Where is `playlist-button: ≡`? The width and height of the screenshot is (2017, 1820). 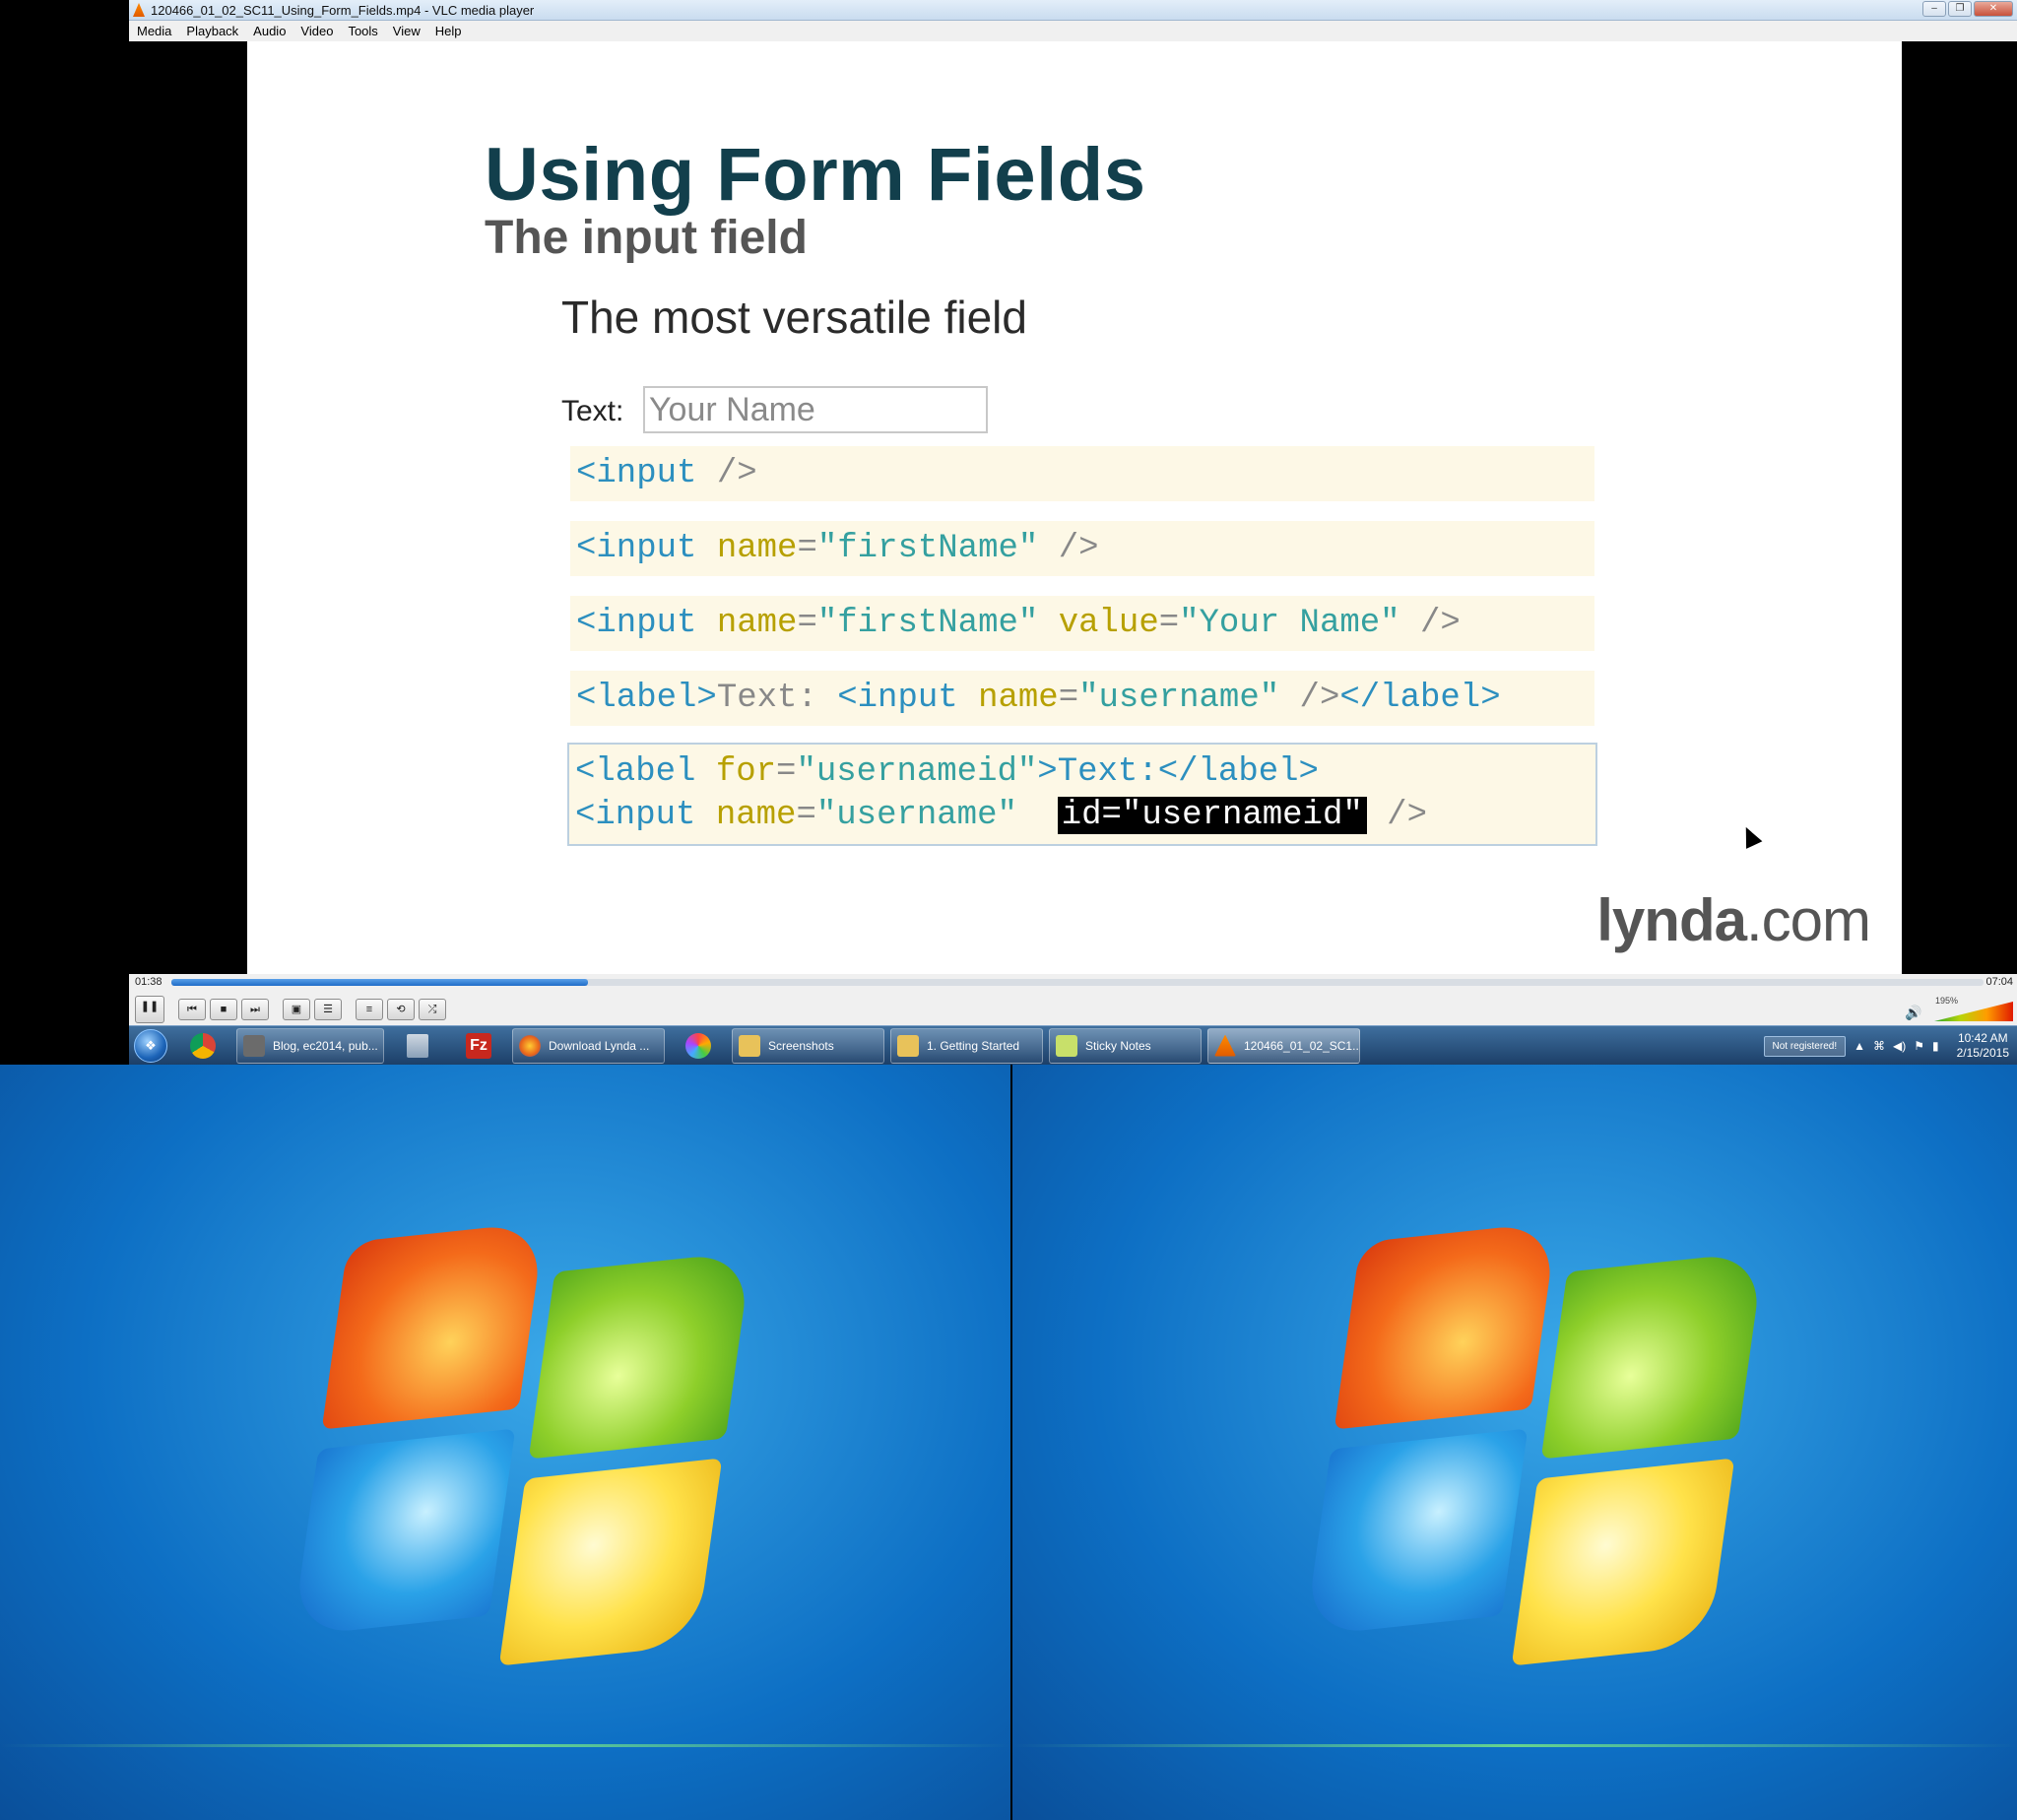 playlist-button: ≡ is located at coordinates (369, 1009).